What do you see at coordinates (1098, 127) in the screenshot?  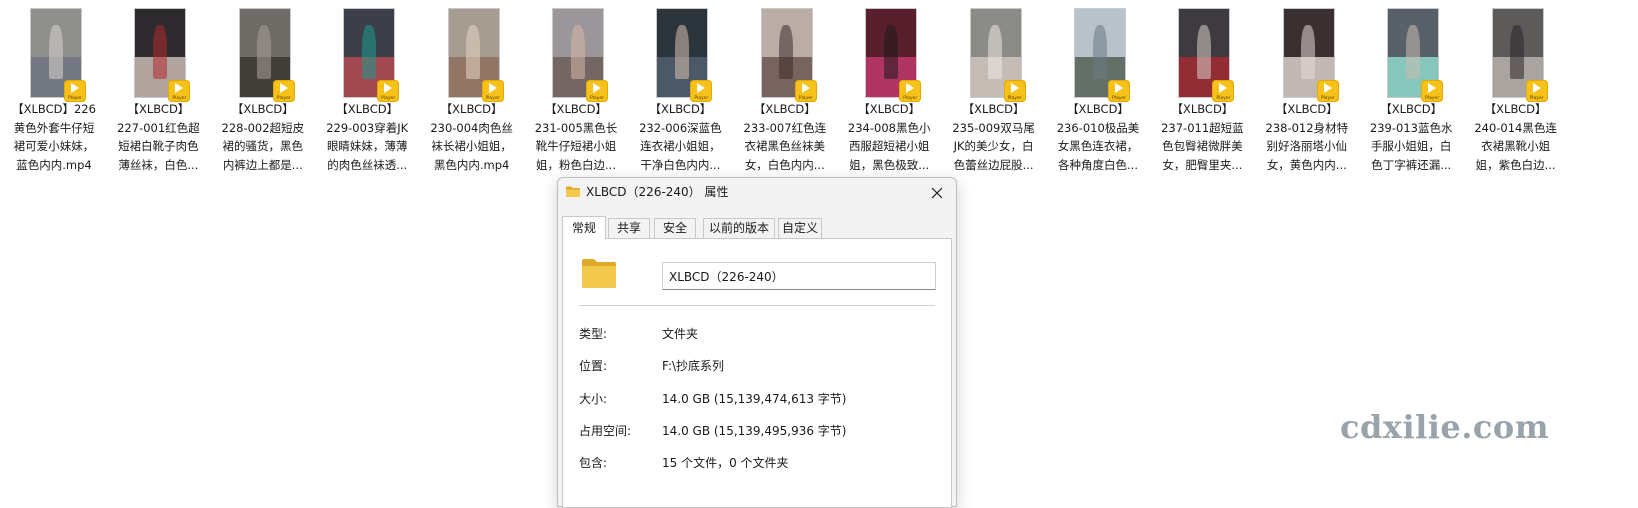 I see `file-name-line: 236-010极品美` at bounding box center [1098, 127].